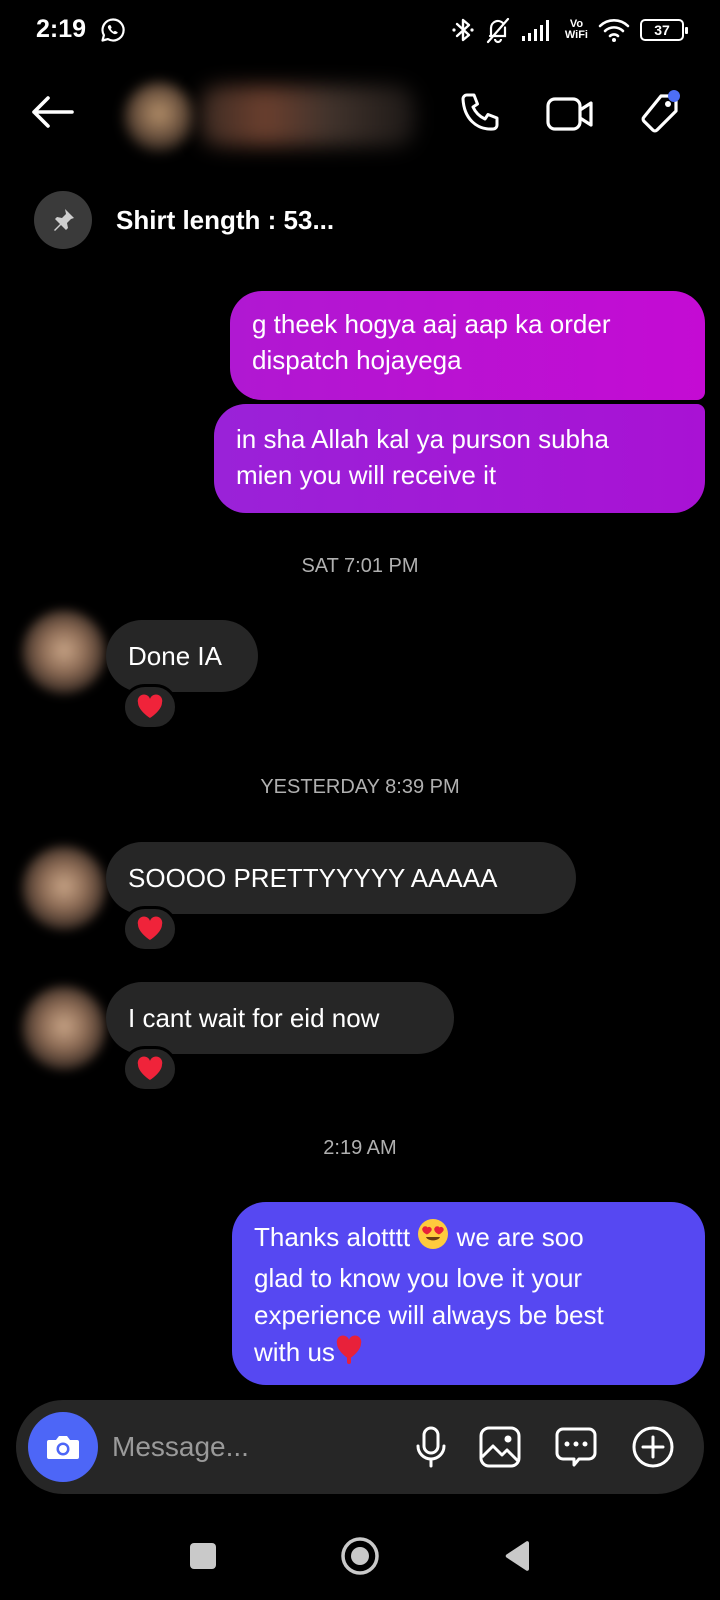  I want to click on video-icon, so click(569, 114).